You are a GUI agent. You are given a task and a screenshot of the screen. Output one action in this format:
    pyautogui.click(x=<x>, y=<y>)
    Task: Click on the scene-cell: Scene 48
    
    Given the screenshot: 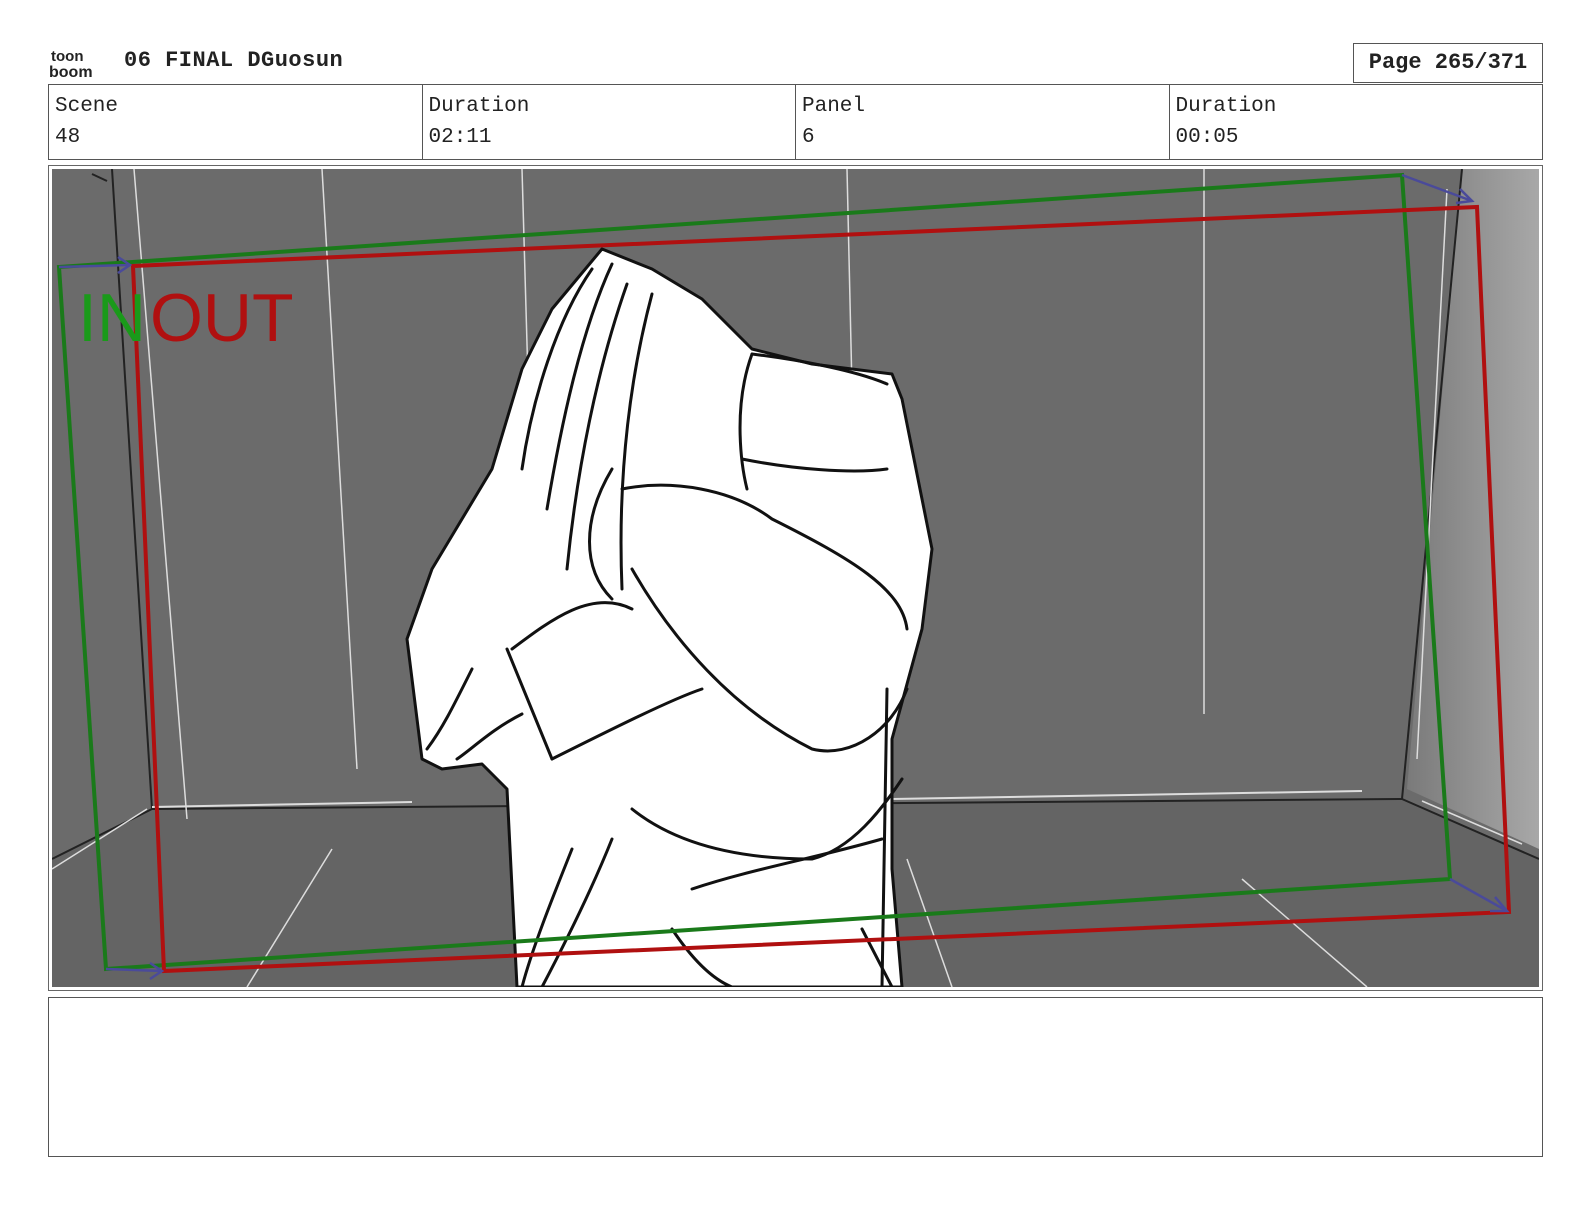 What is the action you would take?
    pyautogui.click(x=236, y=122)
    